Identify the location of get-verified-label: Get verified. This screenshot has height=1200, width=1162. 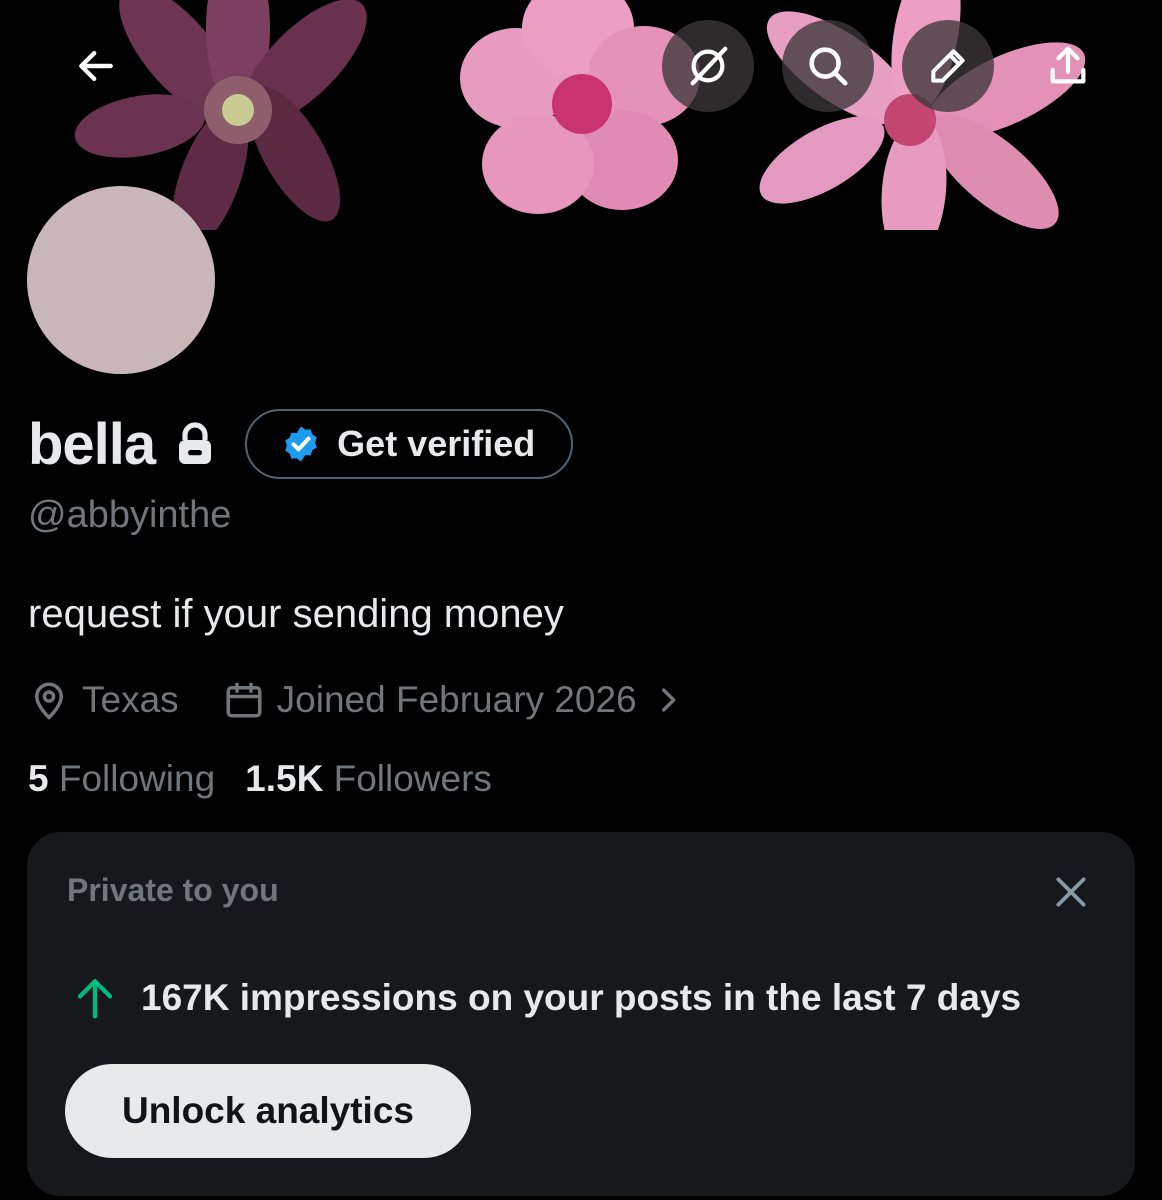
(436, 443).